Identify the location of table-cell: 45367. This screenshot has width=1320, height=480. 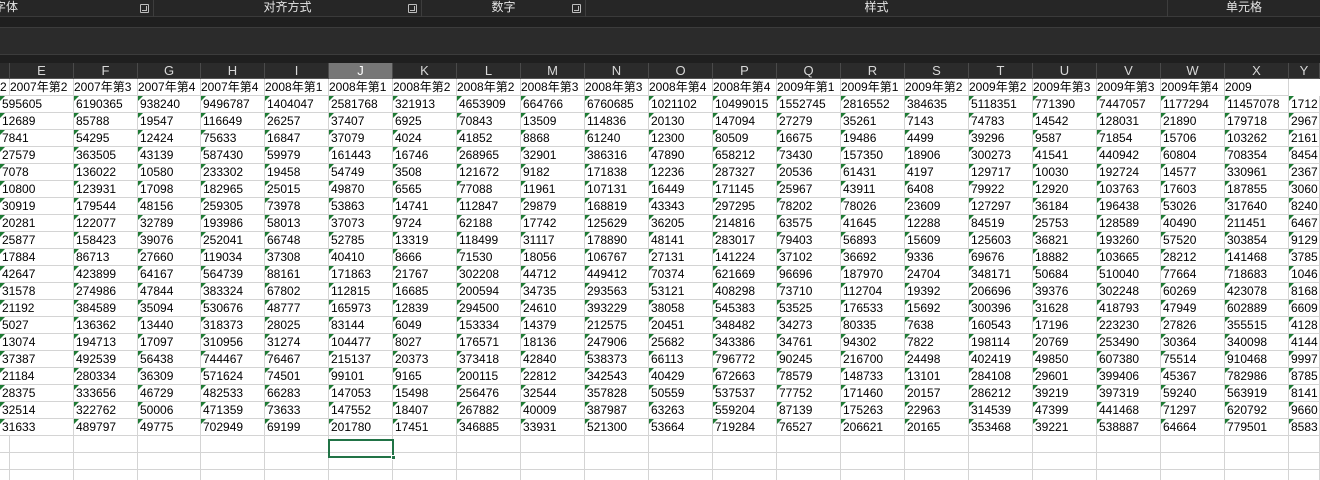
(1193, 376).